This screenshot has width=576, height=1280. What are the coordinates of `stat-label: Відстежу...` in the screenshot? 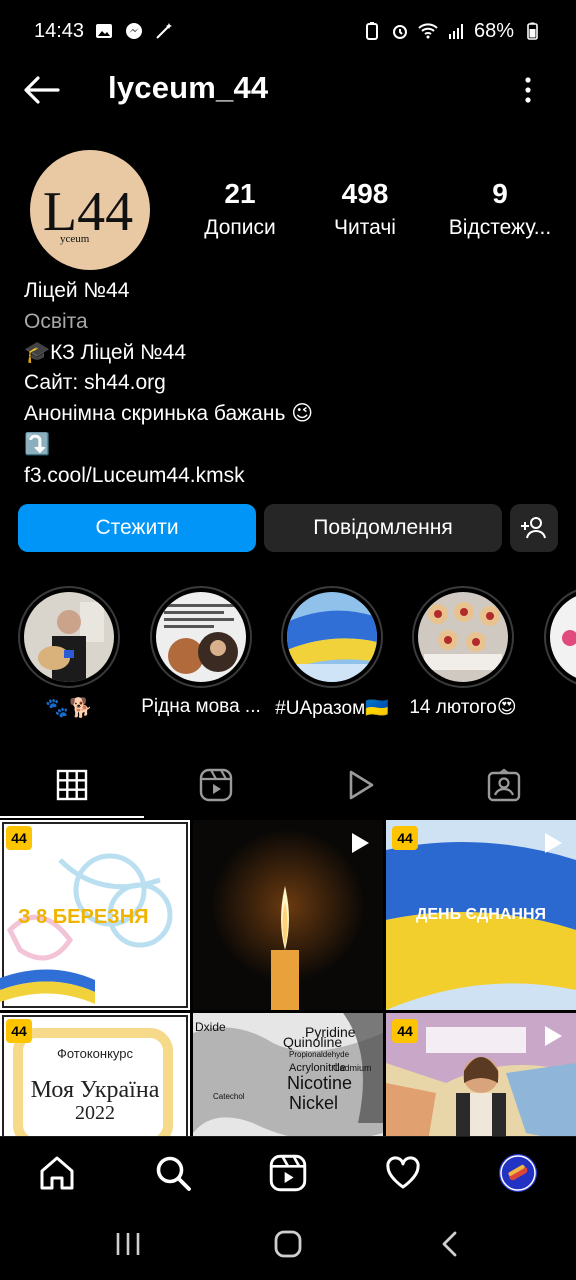 It's located at (500, 227).